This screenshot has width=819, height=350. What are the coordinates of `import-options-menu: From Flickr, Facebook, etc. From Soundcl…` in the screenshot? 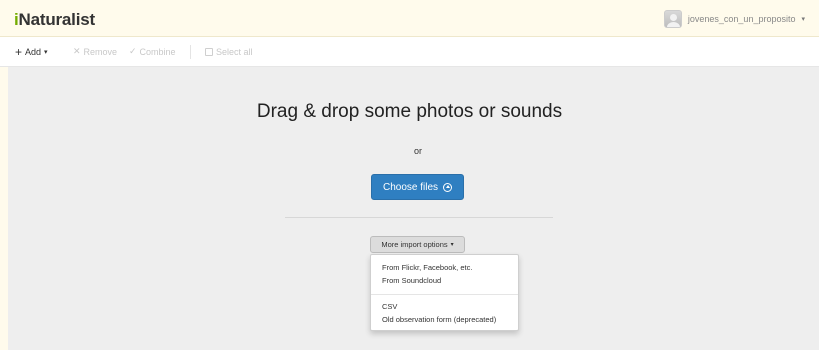 It's located at (444, 292).